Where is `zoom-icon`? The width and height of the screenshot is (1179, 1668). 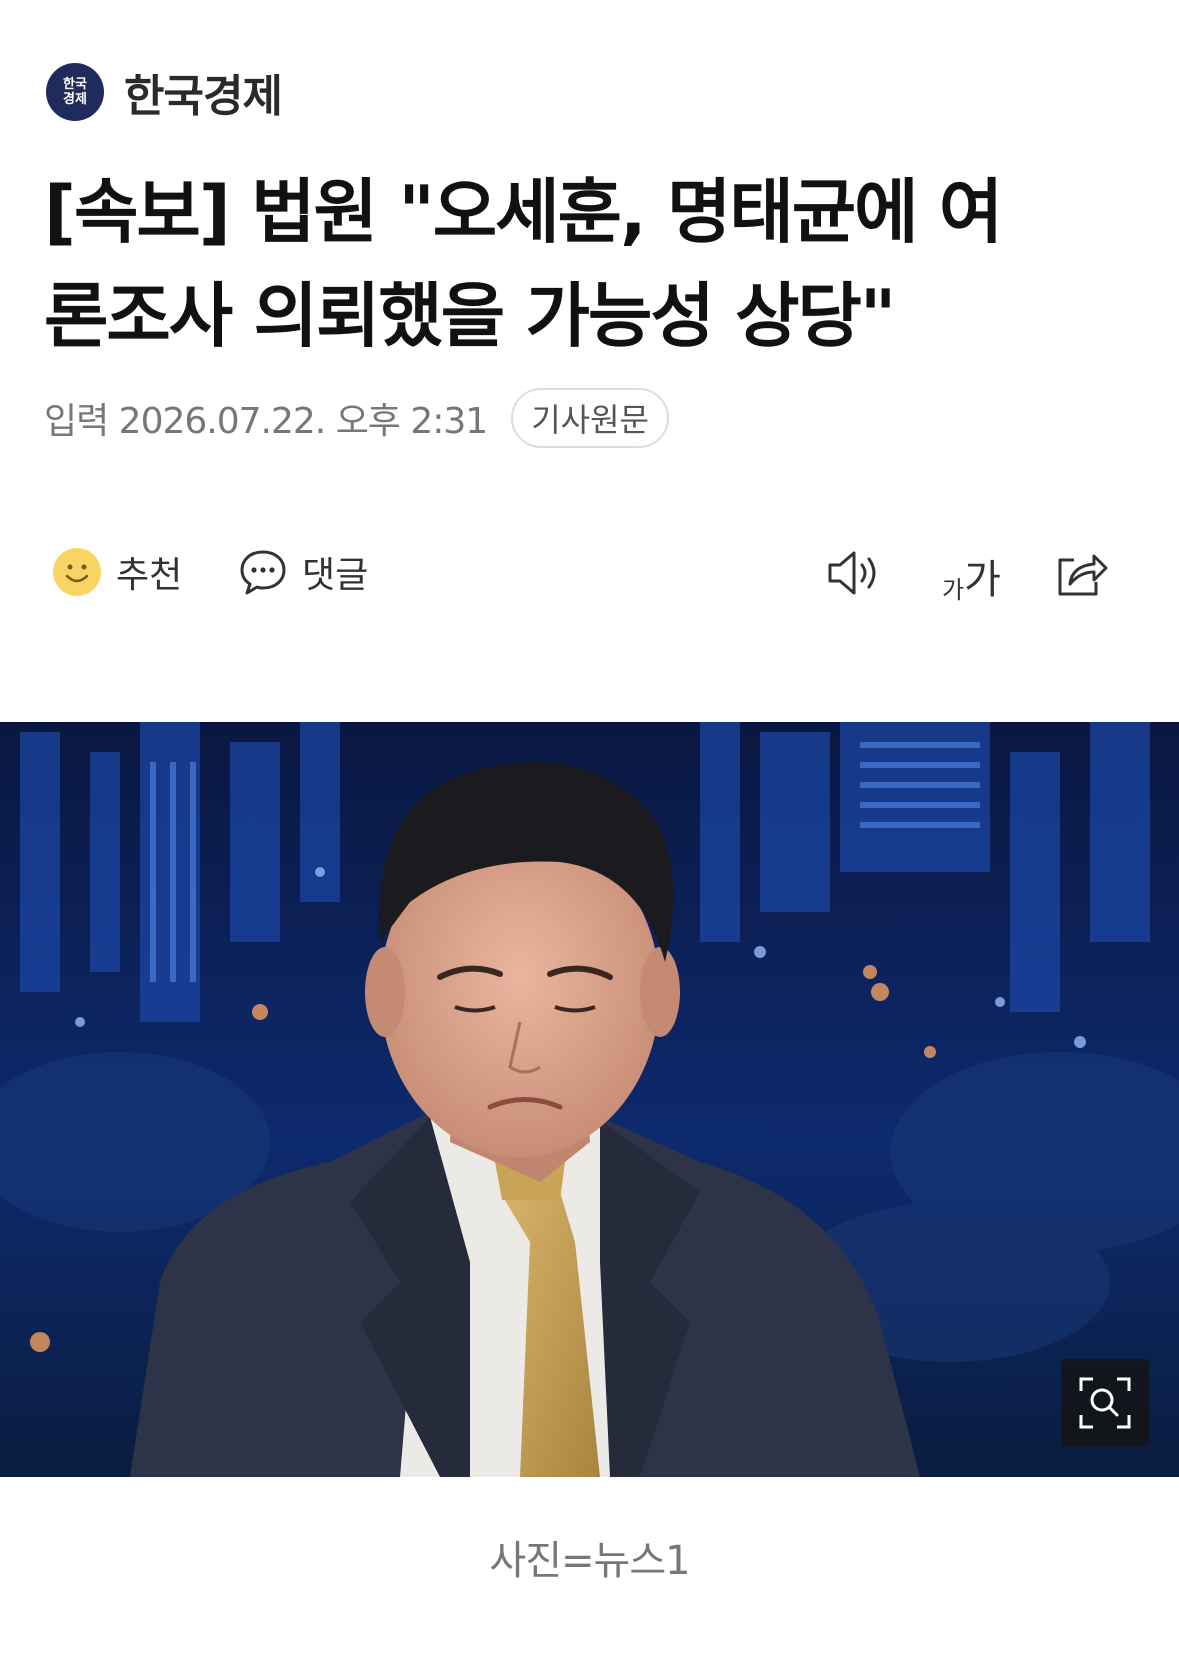
zoom-icon is located at coordinates (1105, 1403).